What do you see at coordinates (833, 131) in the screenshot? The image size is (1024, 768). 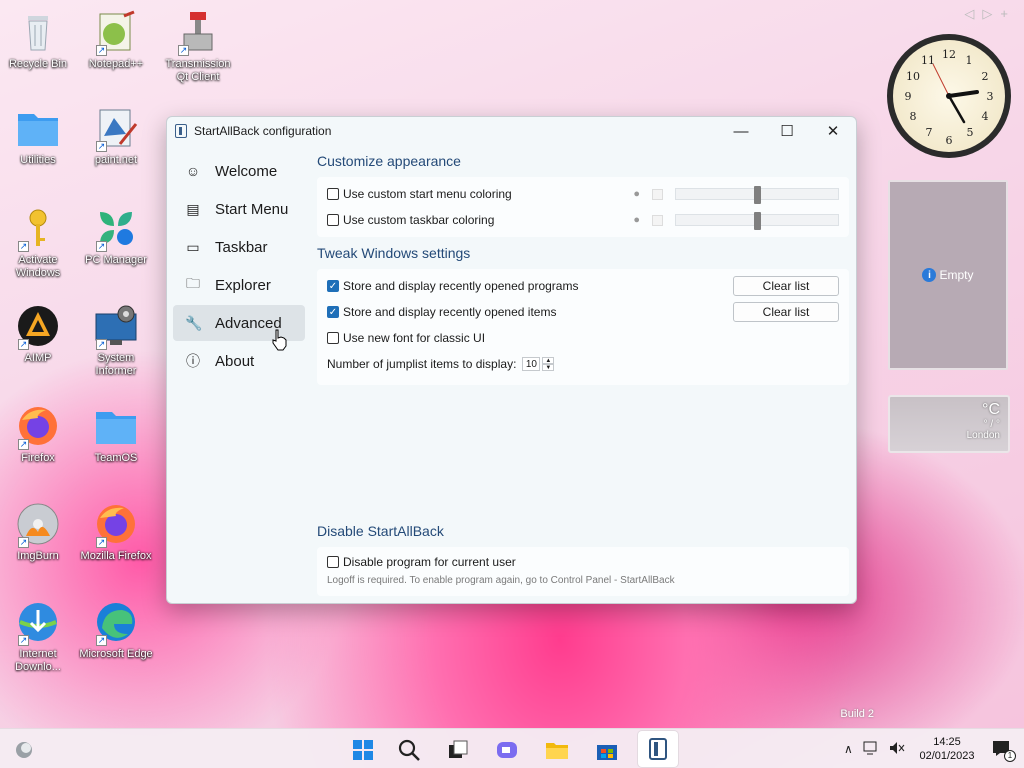 I see `close-button: ✕` at bounding box center [833, 131].